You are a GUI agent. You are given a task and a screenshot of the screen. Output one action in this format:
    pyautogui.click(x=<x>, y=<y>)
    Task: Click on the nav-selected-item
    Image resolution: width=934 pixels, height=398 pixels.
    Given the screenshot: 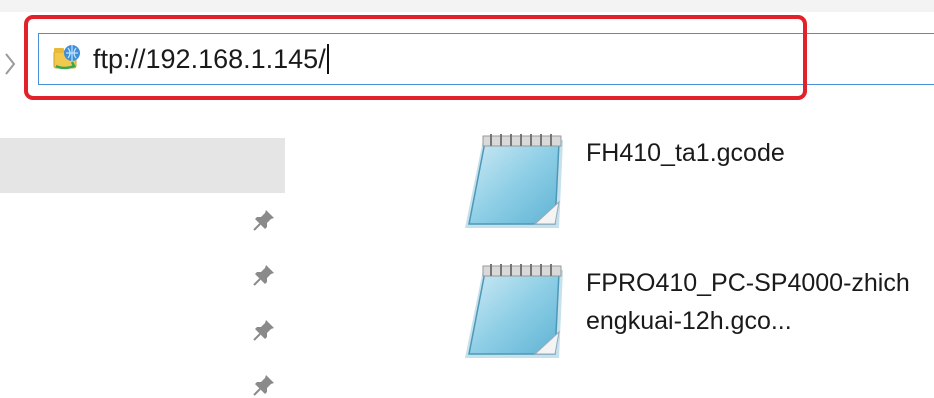 What is the action you would take?
    pyautogui.click(x=142, y=165)
    